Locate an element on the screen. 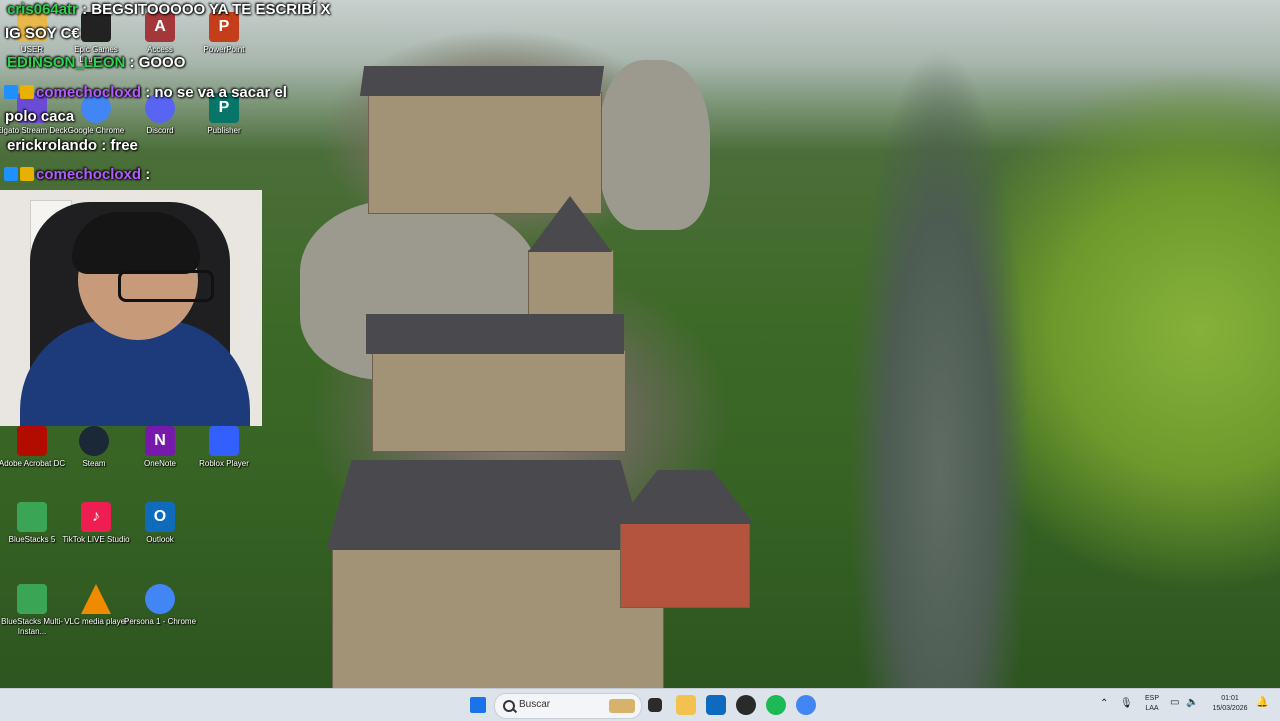  chat-text: free is located at coordinates (124, 145).